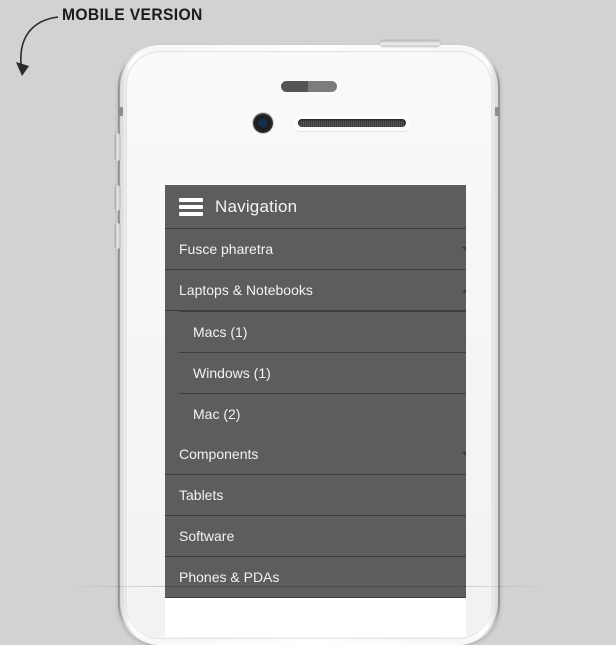 This screenshot has height=645, width=616. Describe the element at coordinates (315, 207) in the screenshot. I see `navigation-header: Navigation` at that location.